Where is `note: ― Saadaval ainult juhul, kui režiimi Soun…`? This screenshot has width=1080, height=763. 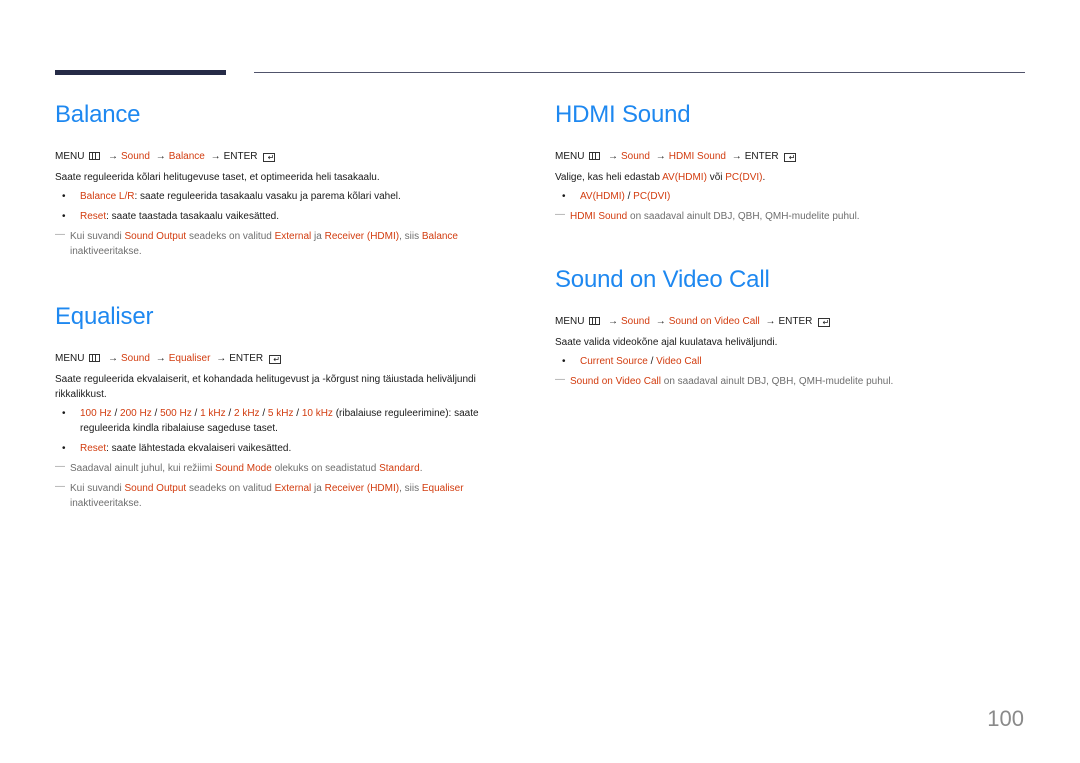 note: ― Saadaval ainult juhul, kui režiimi Soun… is located at coordinates (290, 468).